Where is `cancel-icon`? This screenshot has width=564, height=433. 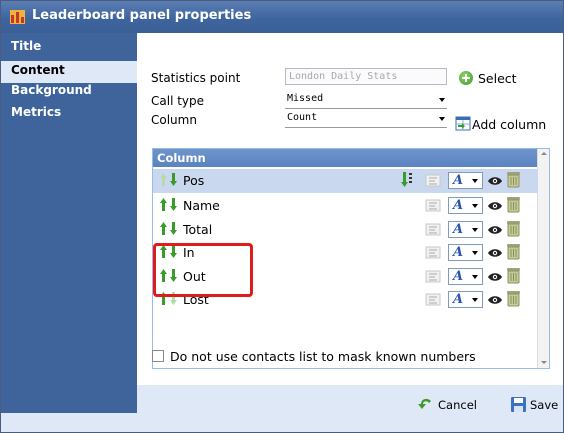 cancel-icon is located at coordinates (424, 403).